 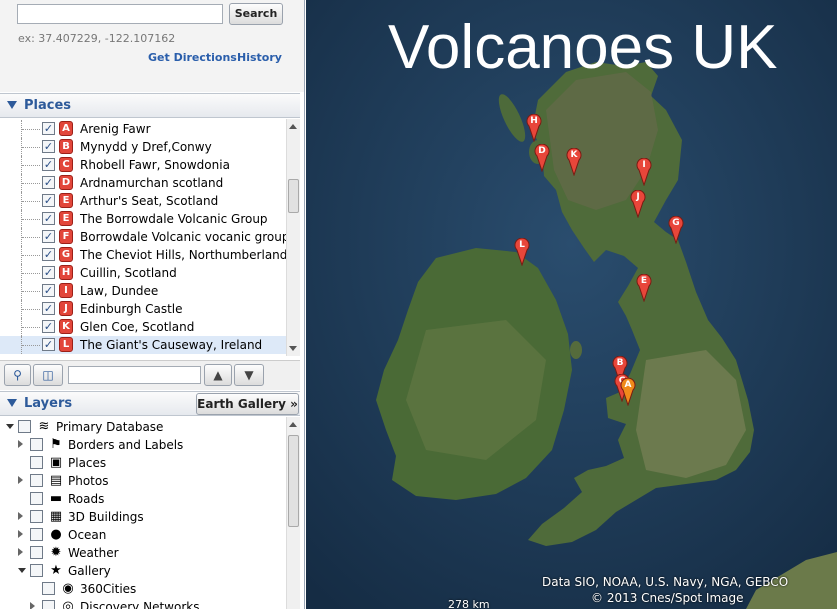 What do you see at coordinates (108, 589) in the screenshot?
I see `layer-label: 360Cities` at bounding box center [108, 589].